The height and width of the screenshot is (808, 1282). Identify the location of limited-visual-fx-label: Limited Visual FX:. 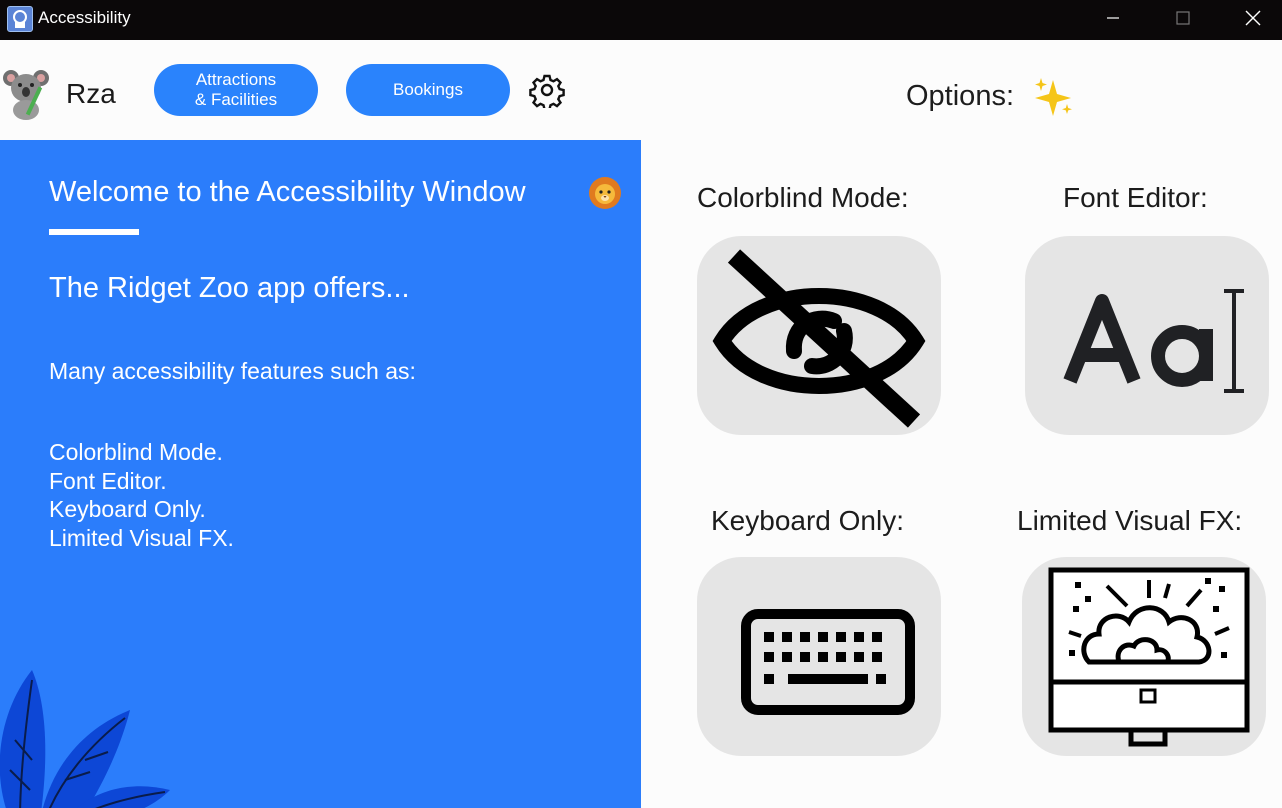
(1130, 520).